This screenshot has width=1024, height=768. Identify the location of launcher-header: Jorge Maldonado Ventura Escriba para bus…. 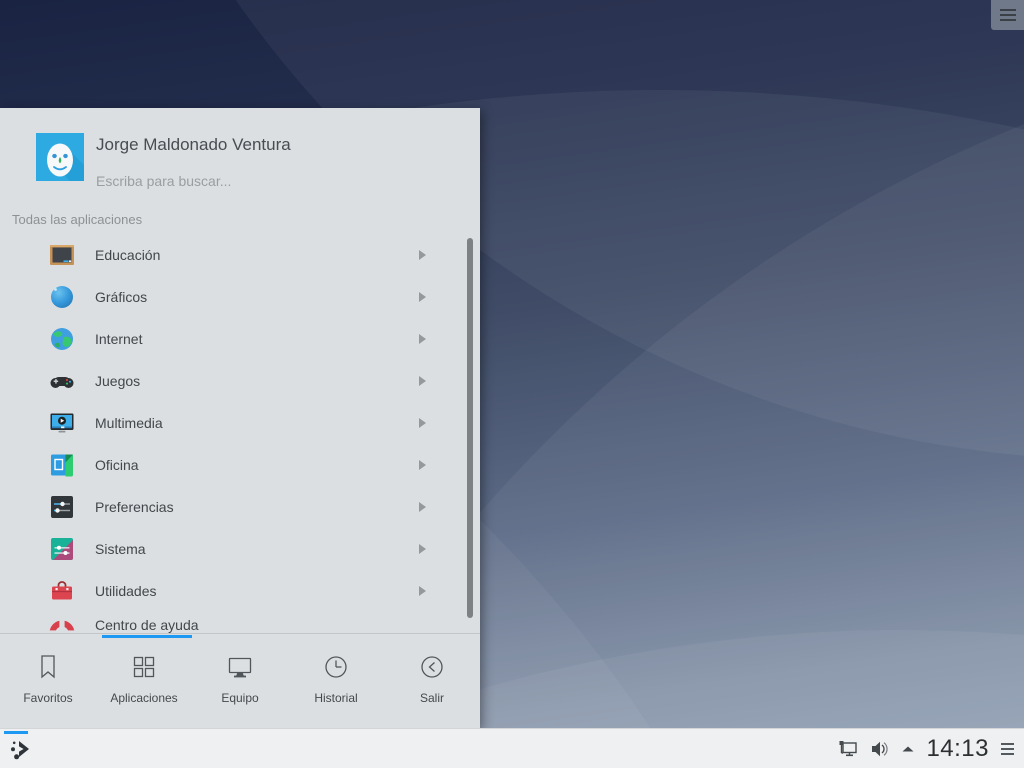
(240, 167).